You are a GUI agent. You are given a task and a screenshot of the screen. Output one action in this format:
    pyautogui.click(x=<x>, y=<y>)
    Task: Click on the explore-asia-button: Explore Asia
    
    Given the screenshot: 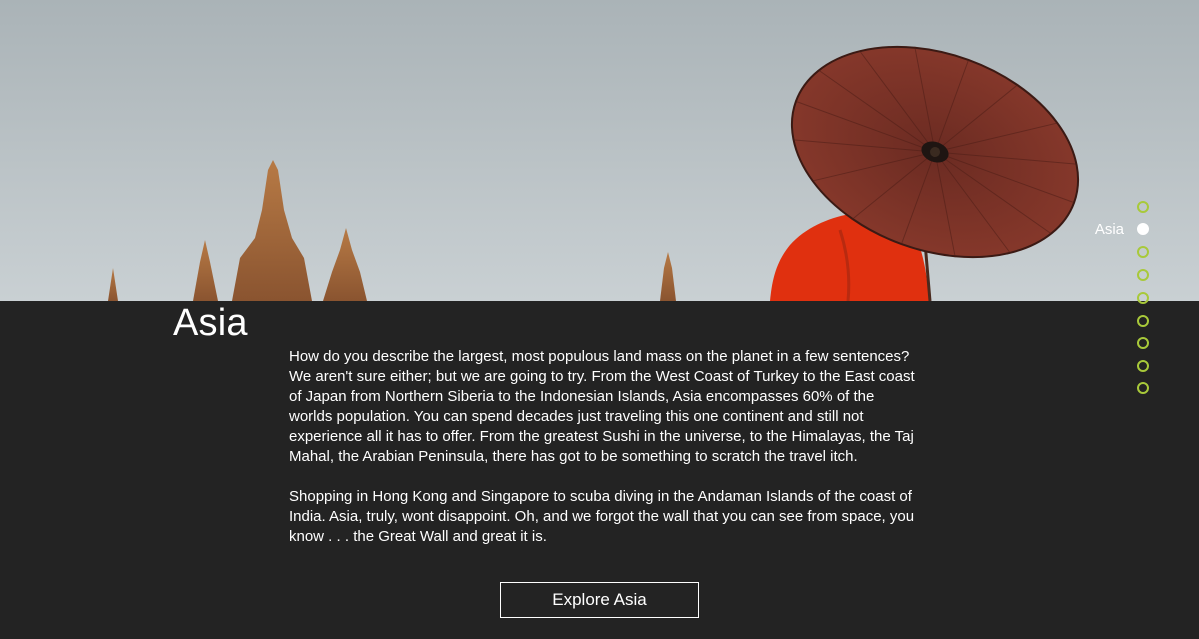 What is the action you would take?
    pyautogui.click(x=599, y=600)
    